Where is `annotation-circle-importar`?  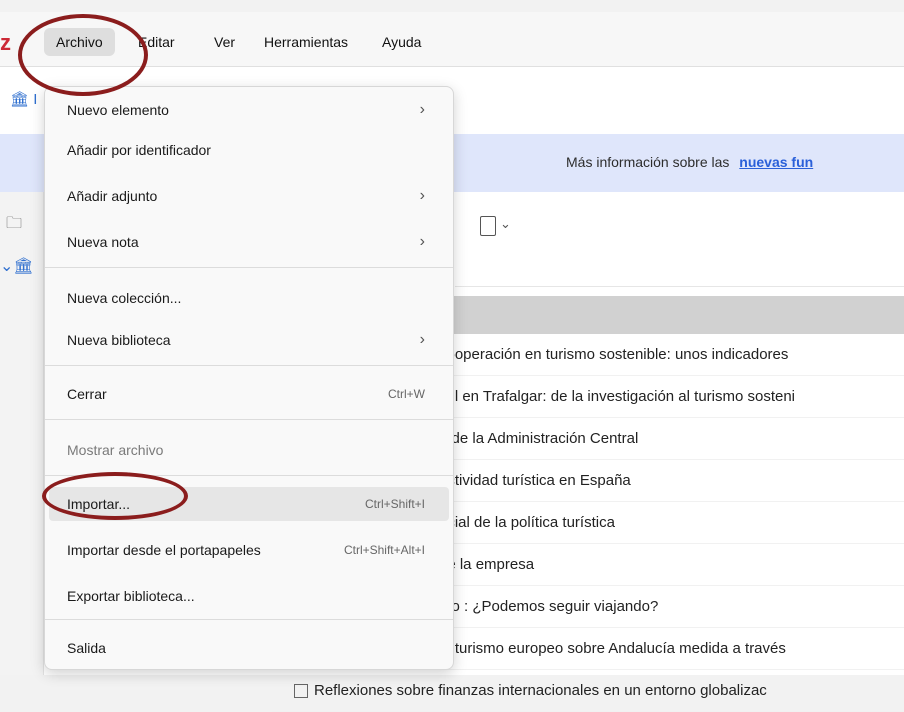 annotation-circle-importar is located at coordinates (115, 496).